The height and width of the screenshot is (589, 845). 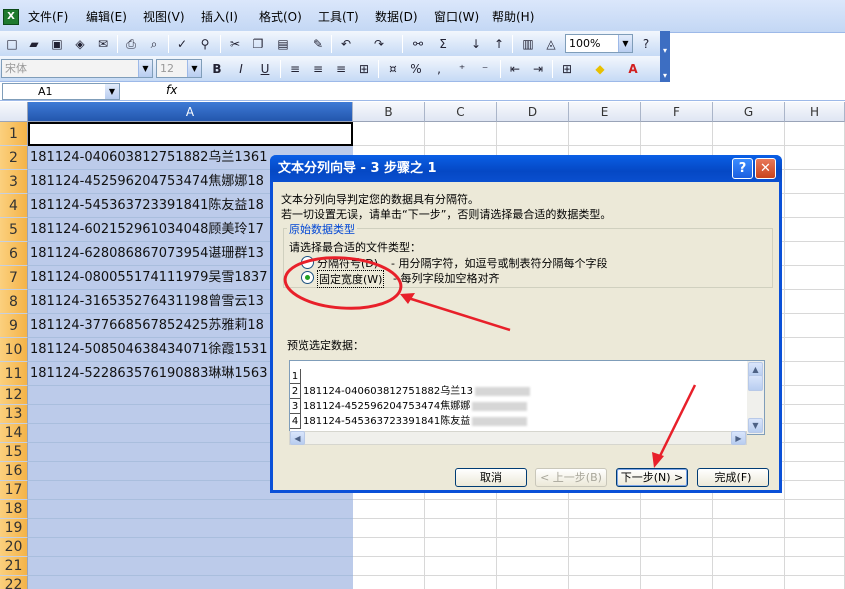 What do you see at coordinates (14, 528) in the screenshot?
I see `row-header: 19` at bounding box center [14, 528].